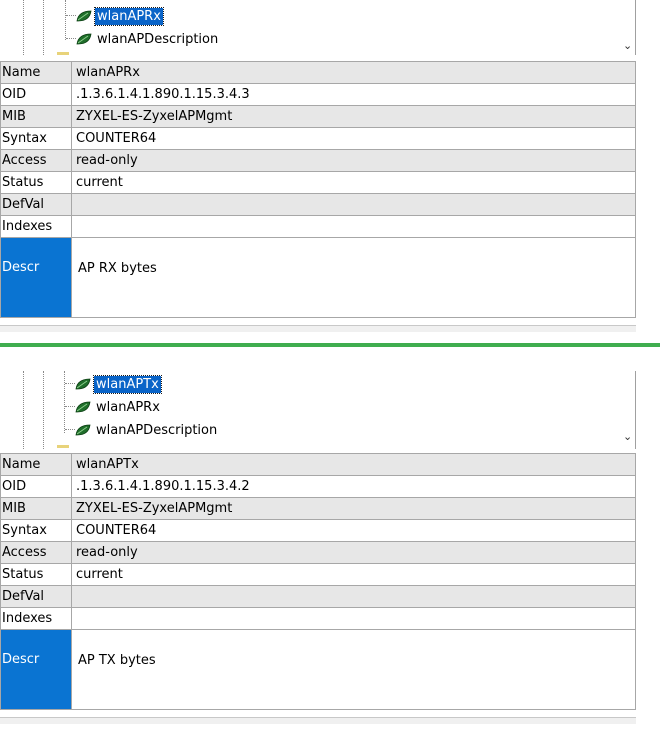 Image resolution: width=660 pixels, height=746 pixels. I want to click on prop-value-descr: AP RX bytes, so click(353, 277).